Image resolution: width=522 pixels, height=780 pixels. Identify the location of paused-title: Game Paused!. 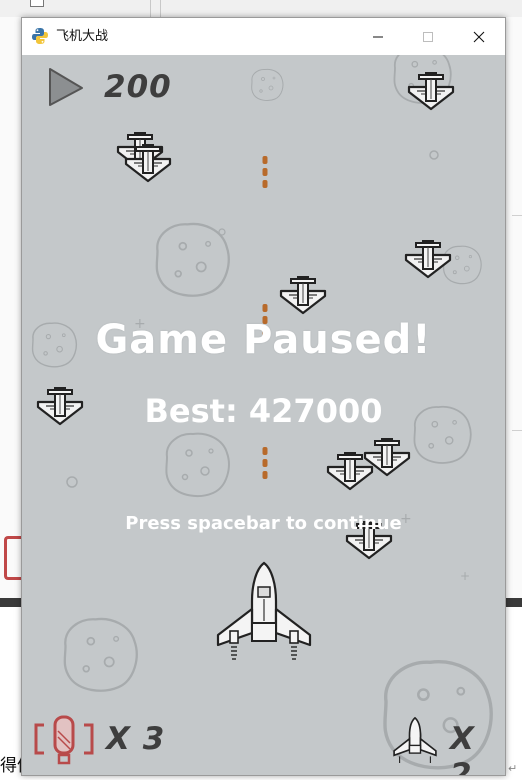
(263, 340).